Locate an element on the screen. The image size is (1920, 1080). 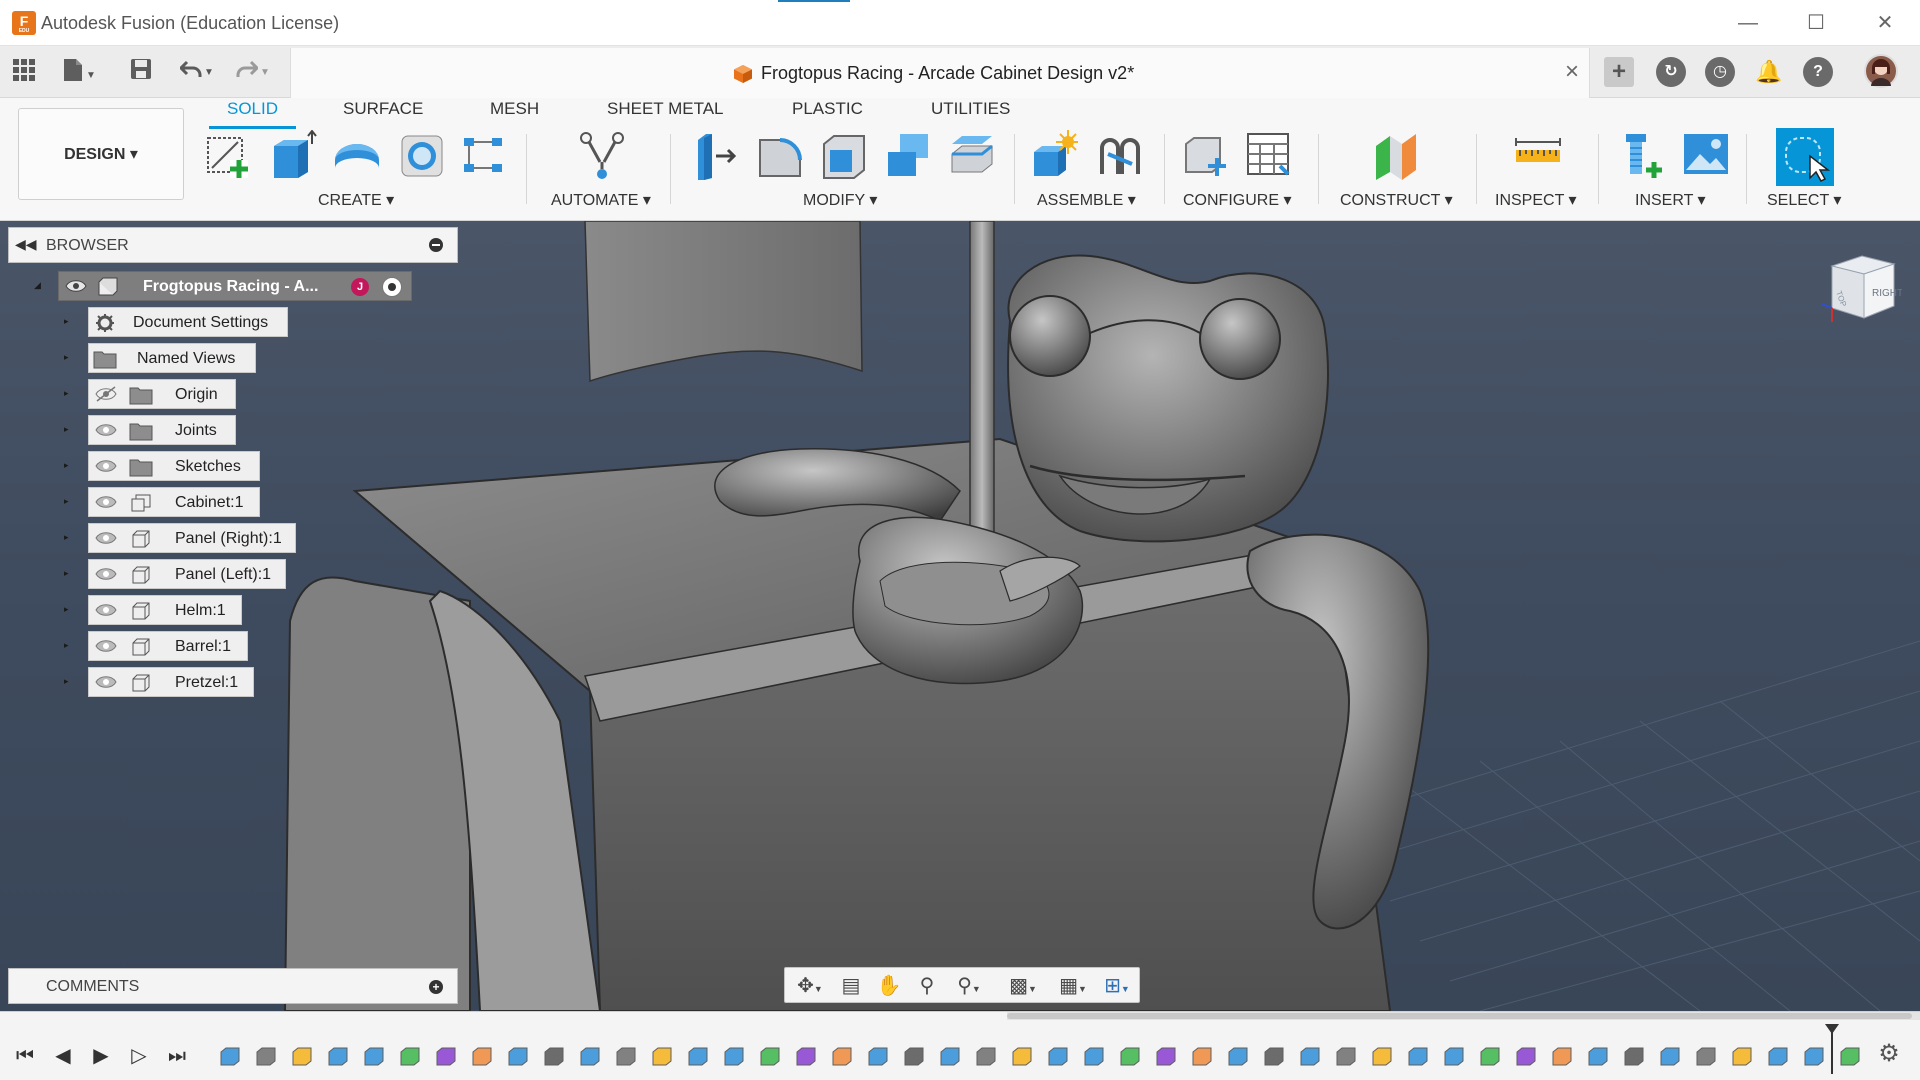
user-avatar is located at coordinates (1881, 71).